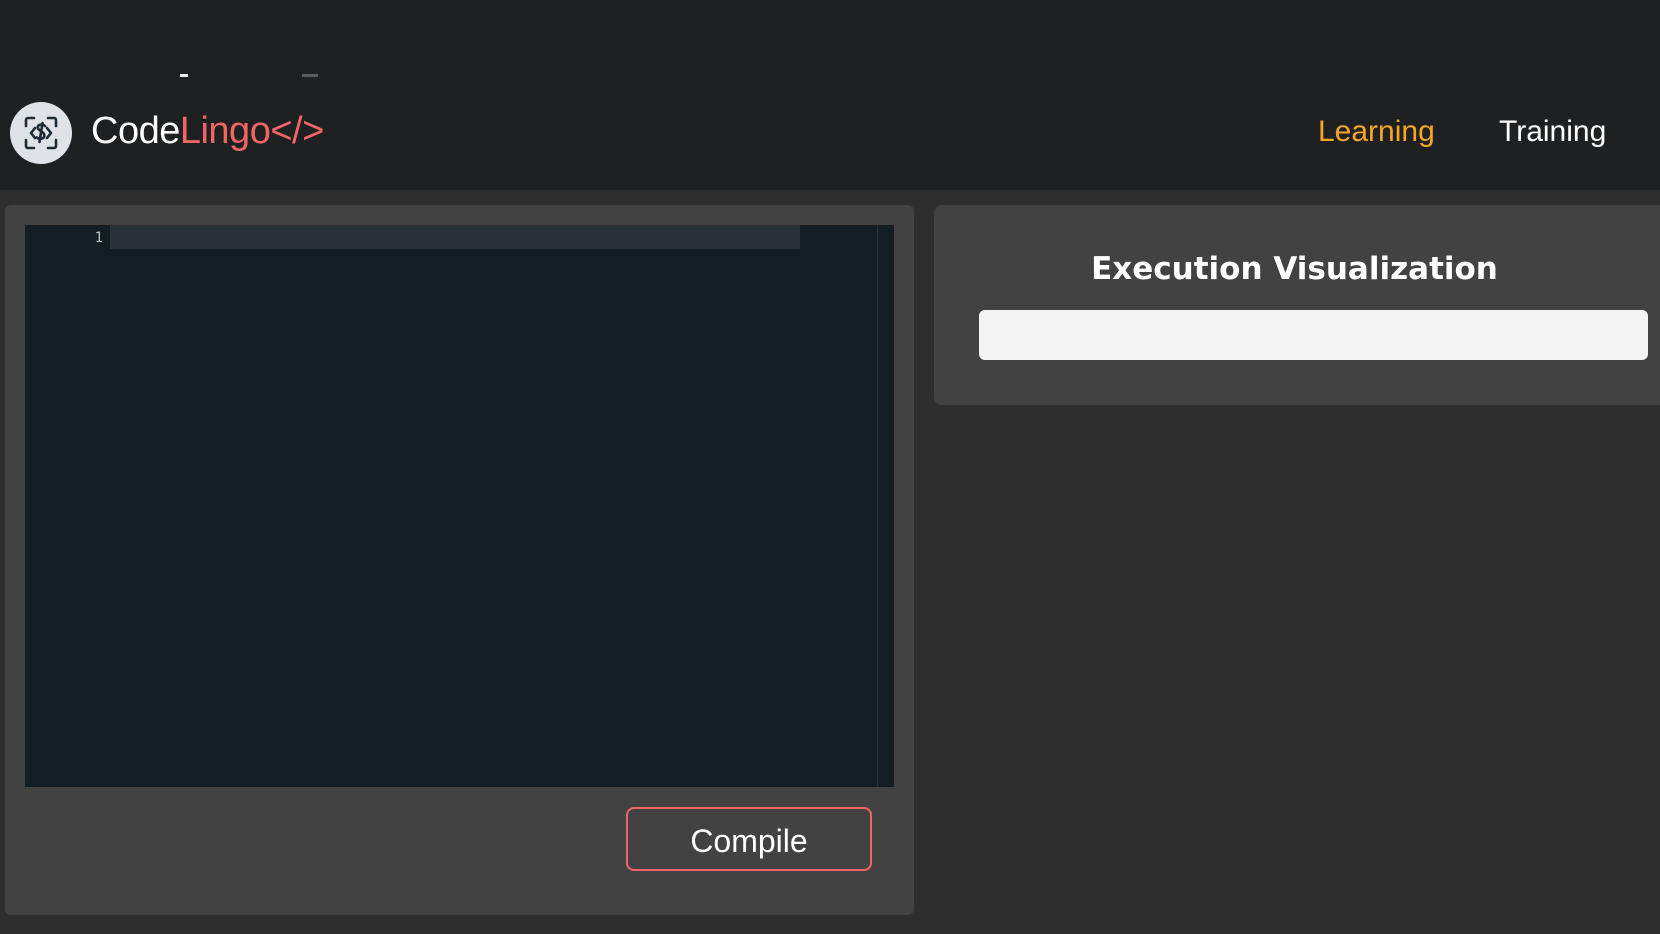 The image size is (1660, 934). Describe the element at coordinates (1376, 132) in the screenshot. I see `nav-learning-link: Learning` at that location.